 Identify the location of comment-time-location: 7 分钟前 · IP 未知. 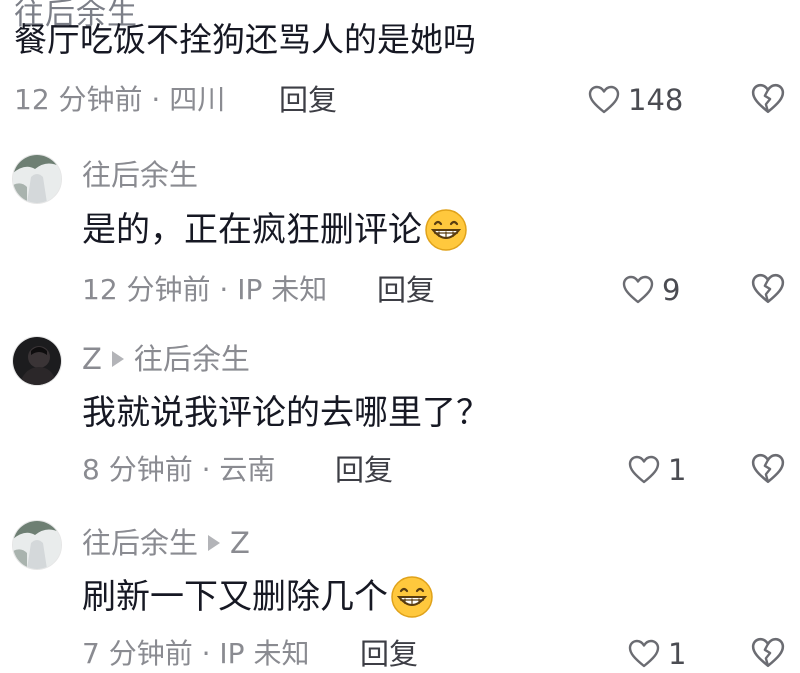
(196, 653).